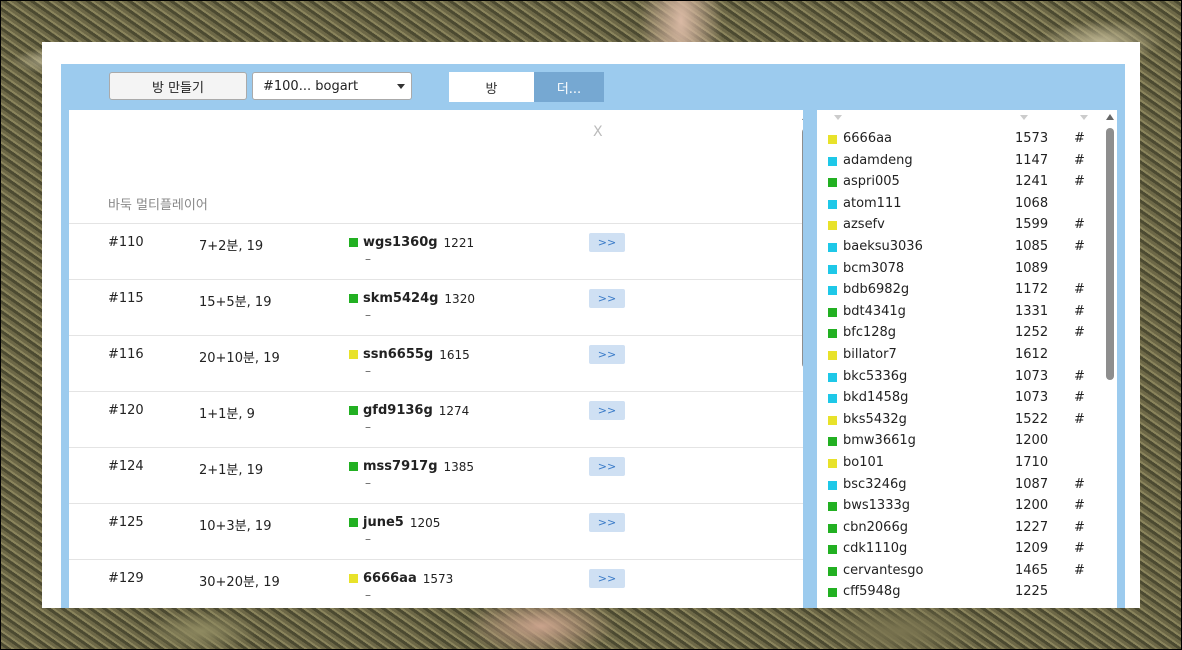 The width and height of the screenshot is (1182, 650). What do you see at coordinates (126, 354) in the screenshot?
I see `game-id: #116` at bounding box center [126, 354].